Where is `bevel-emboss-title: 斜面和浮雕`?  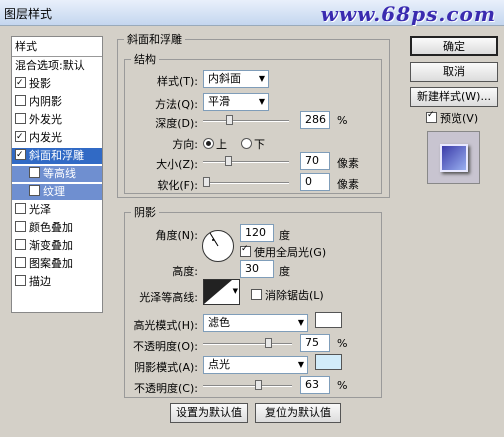
bevel-emboss-title: 斜面和浮雕 is located at coordinates (154, 39).